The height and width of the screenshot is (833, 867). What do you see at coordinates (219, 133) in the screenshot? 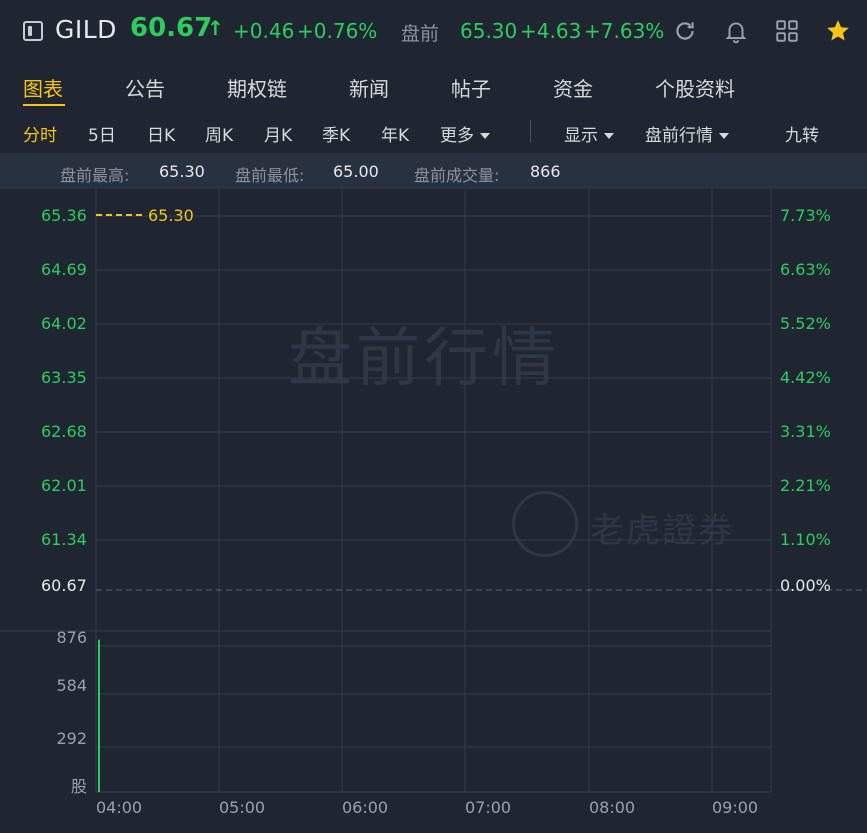
I see `period-weekly: 周K` at bounding box center [219, 133].